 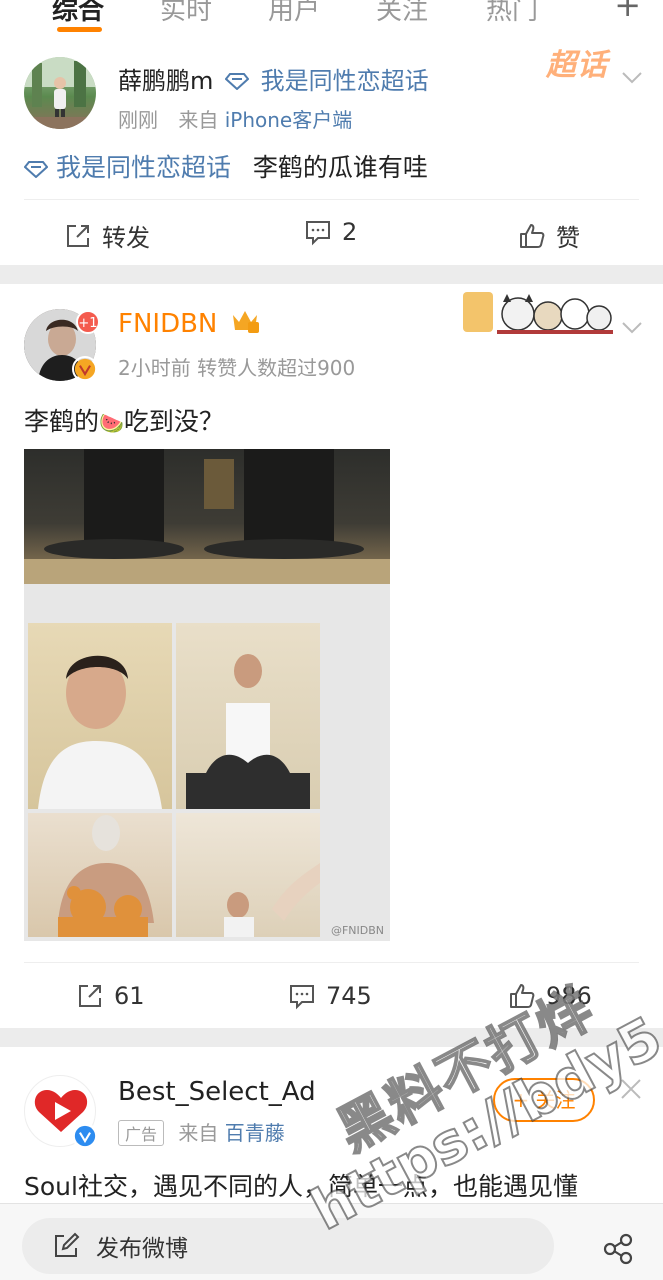 What do you see at coordinates (141, 1133) in the screenshot?
I see `ad-label: 广告` at bounding box center [141, 1133].